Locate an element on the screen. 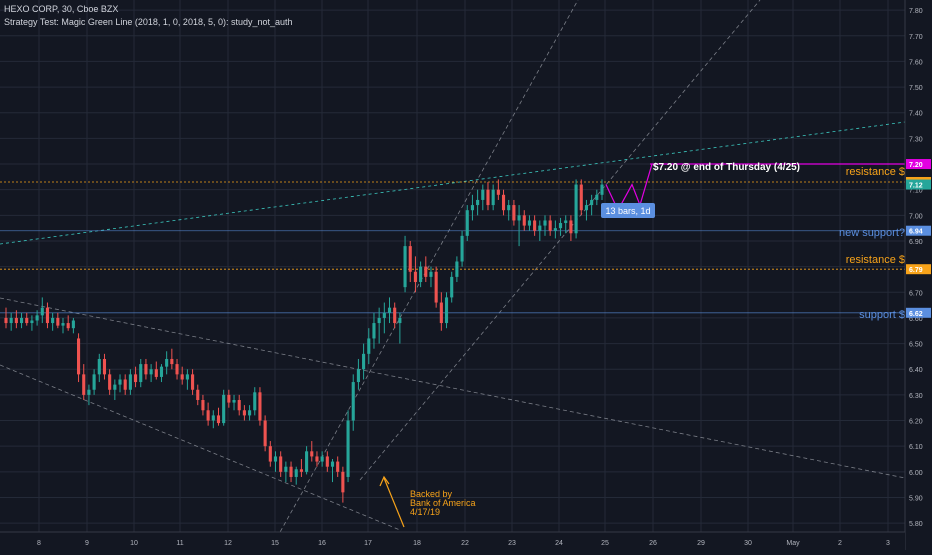 Image resolution: width=932 pixels, height=555 pixels. time-axis: 8 9 10 11 12 15 16 17 18 22 23 24 25 26 29 30 May 2 3 is located at coordinates (452, 540).